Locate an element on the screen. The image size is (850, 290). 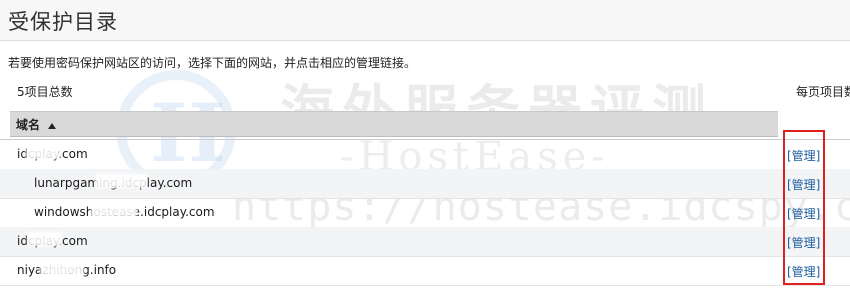
page-header: 受保护目录 is located at coordinates (425, 20).